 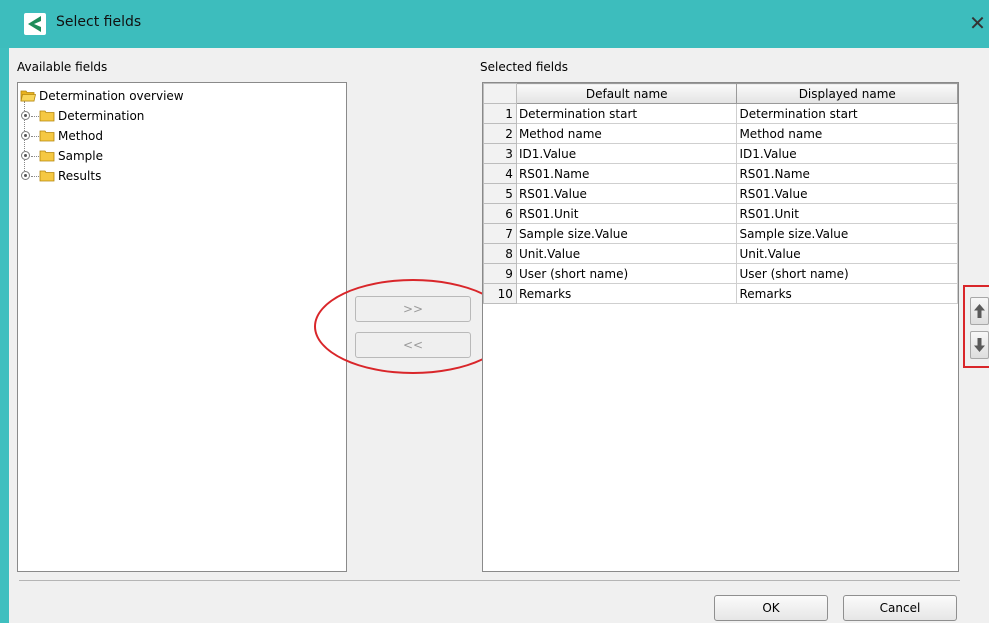 I want to click on arrow-up-icon, so click(x=979, y=311).